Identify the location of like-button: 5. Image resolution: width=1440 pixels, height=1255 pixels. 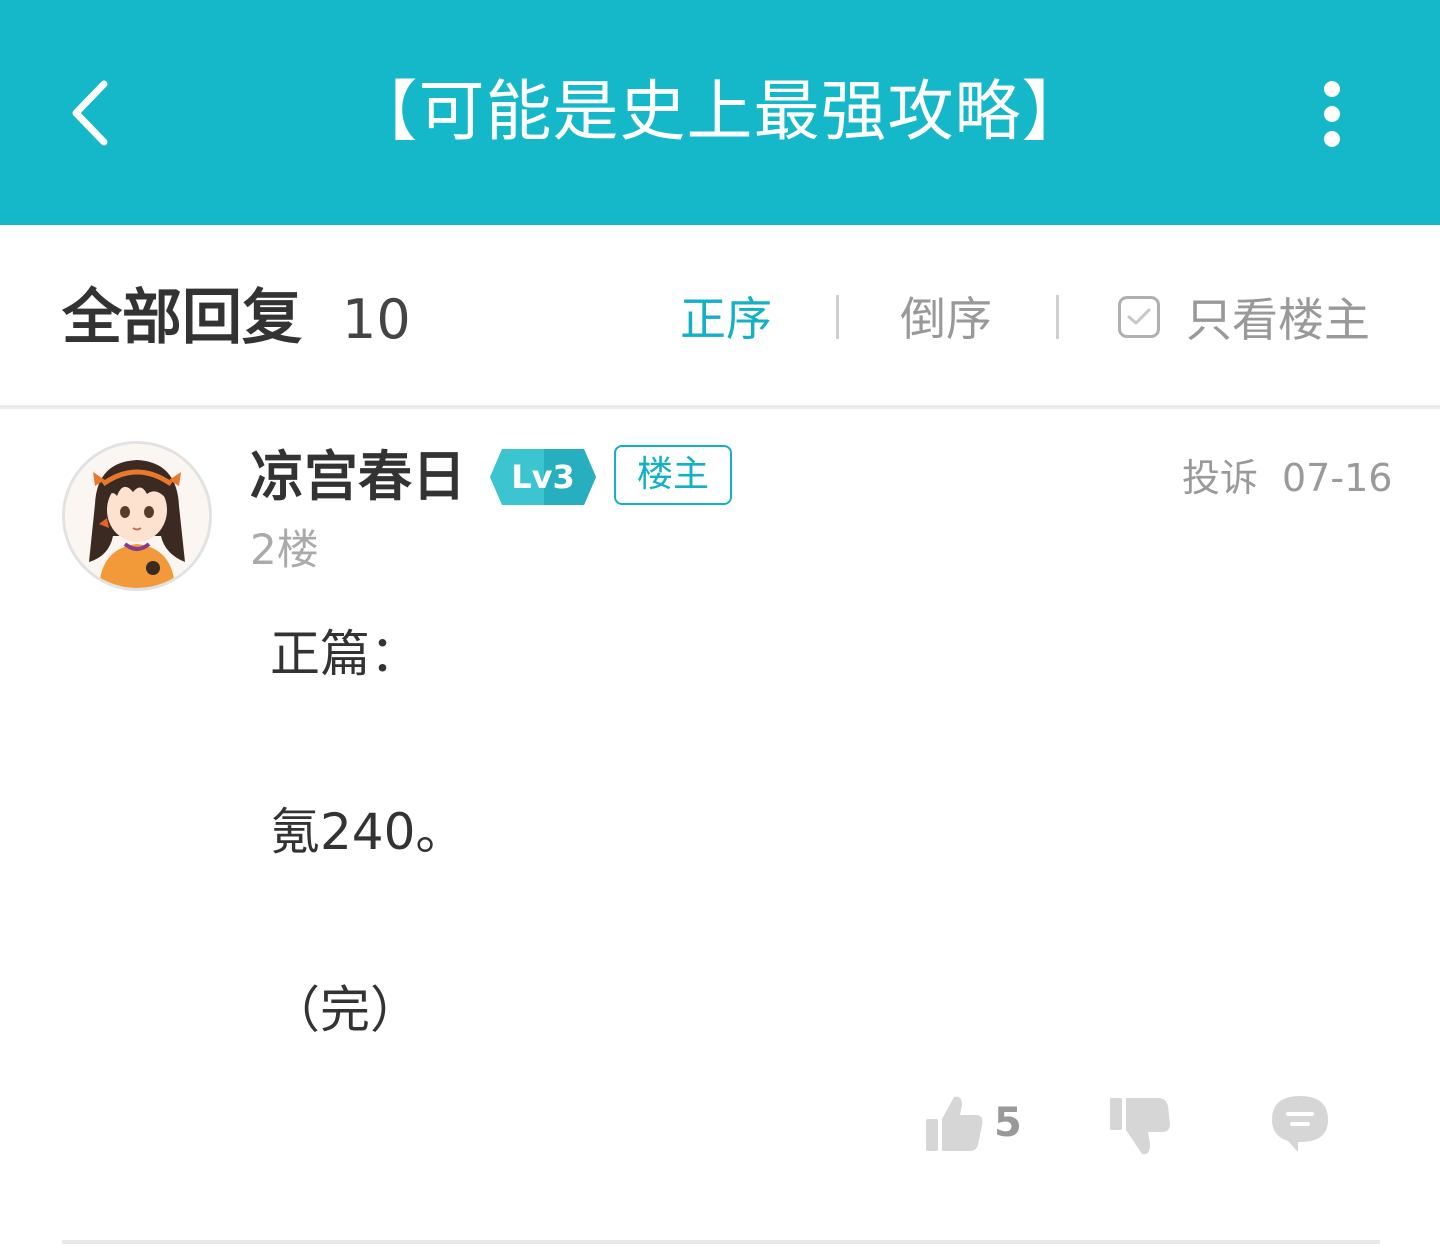
(972, 1123).